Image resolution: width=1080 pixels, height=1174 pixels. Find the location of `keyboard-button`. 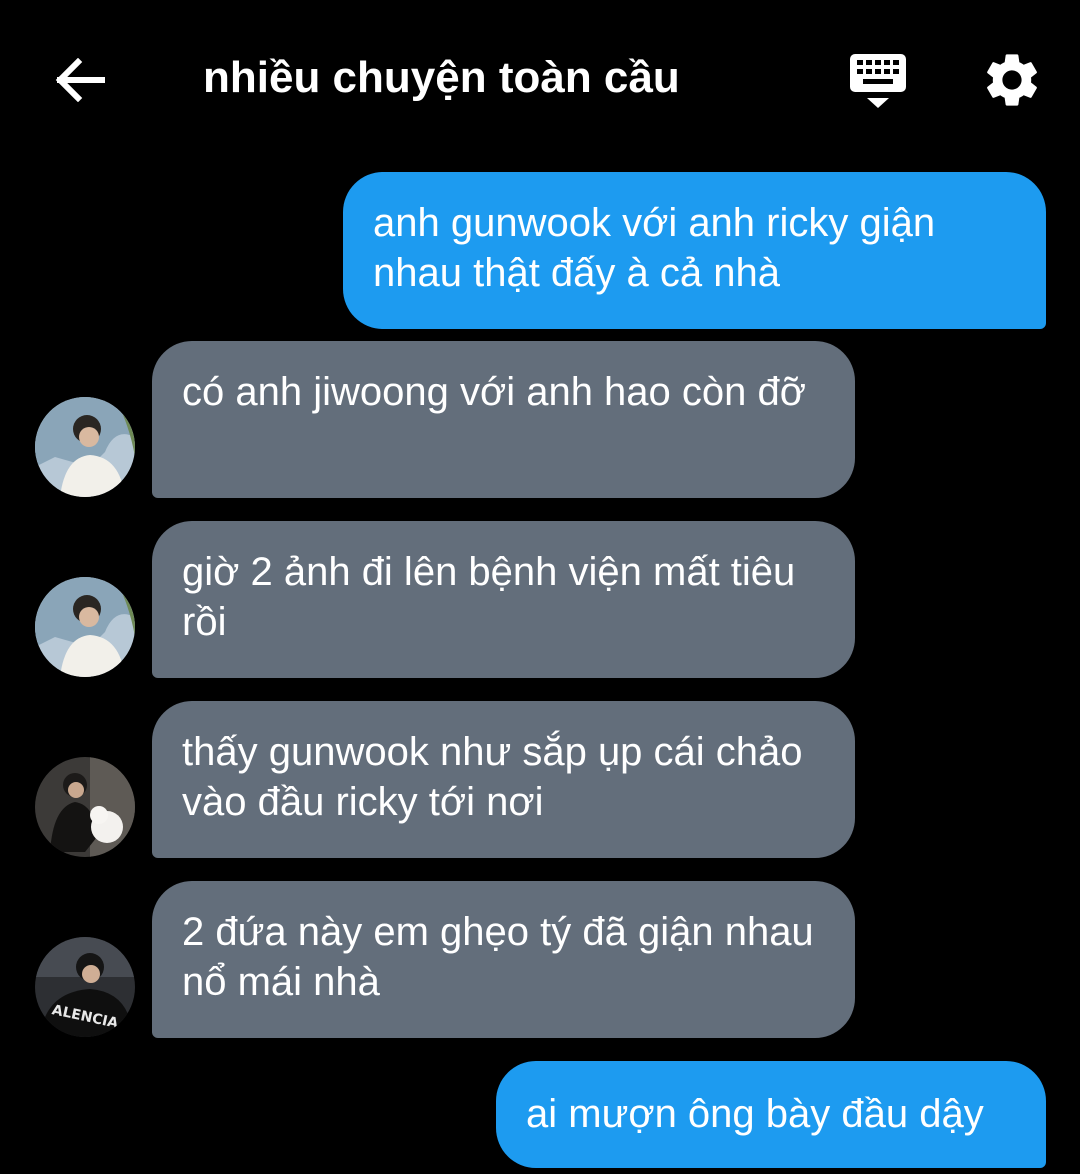

keyboard-button is located at coordinates (878, 80).